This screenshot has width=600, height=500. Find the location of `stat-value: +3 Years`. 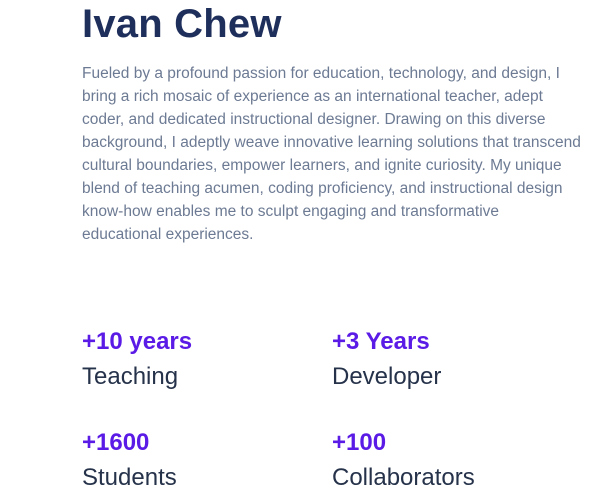

stat-value: +3 Years is located at coordinates (381, 341).